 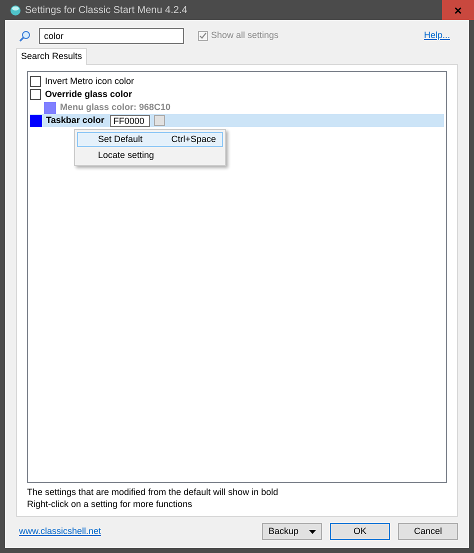 What do you see at coordinates (237, 120) in the screenshot?
I see `setting-row: Taskbar color FF0000` at bounding box center [237, 120].